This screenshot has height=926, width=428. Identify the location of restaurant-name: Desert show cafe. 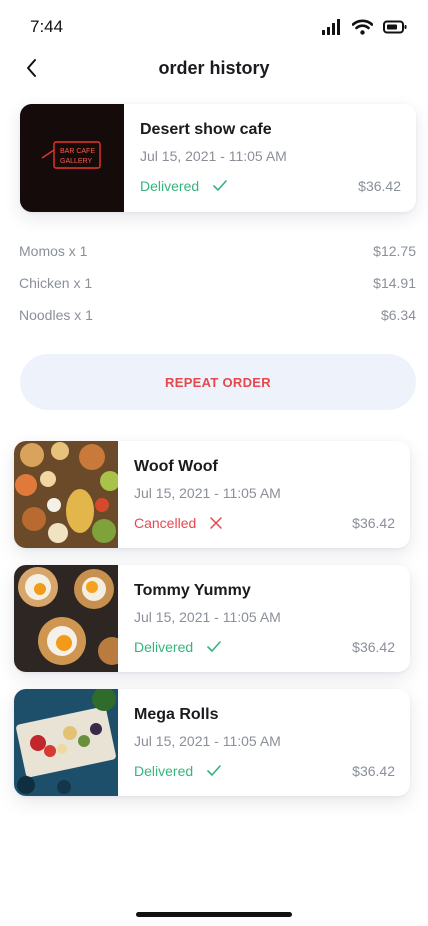
(206, 129).